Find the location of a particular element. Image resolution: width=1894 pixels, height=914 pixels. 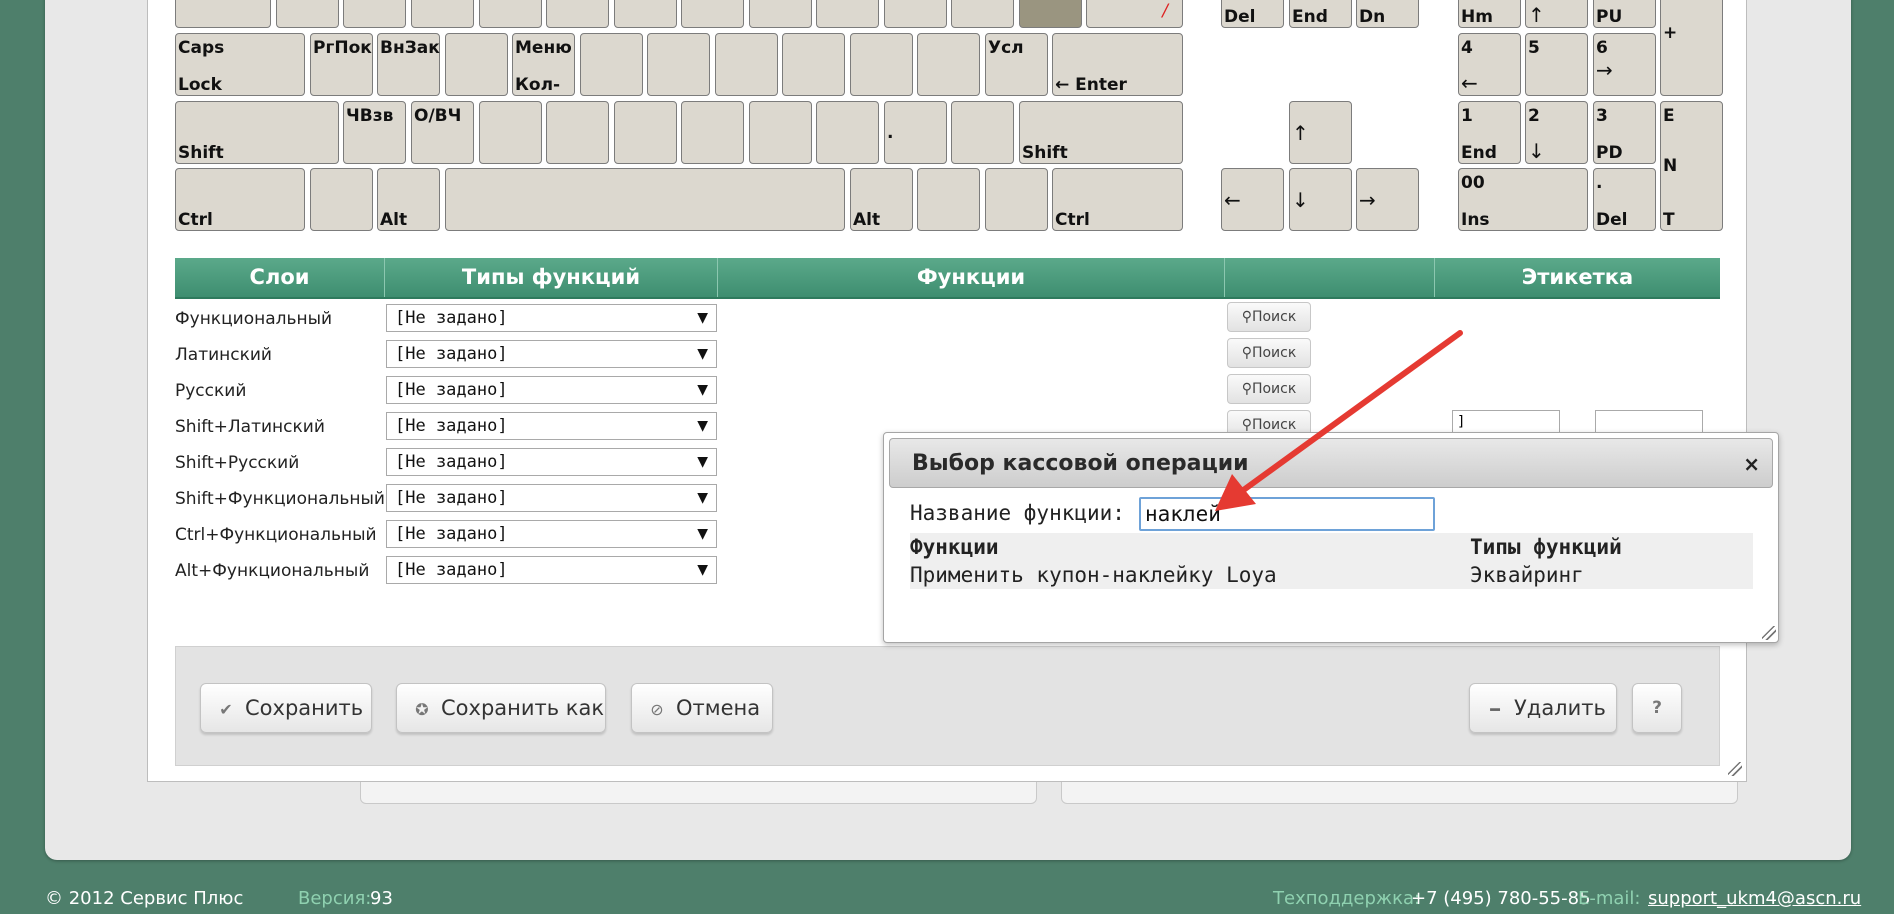

key-del: Del is located at coordinates (1252, 14).